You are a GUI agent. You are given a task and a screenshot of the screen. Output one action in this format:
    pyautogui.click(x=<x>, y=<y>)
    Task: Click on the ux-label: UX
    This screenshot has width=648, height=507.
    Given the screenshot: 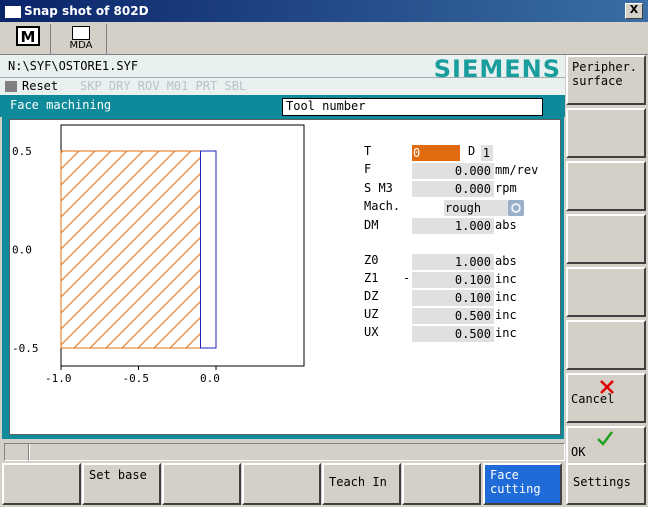 What is the action you would take?
    pyautogui.click(x=371, y=332)
    